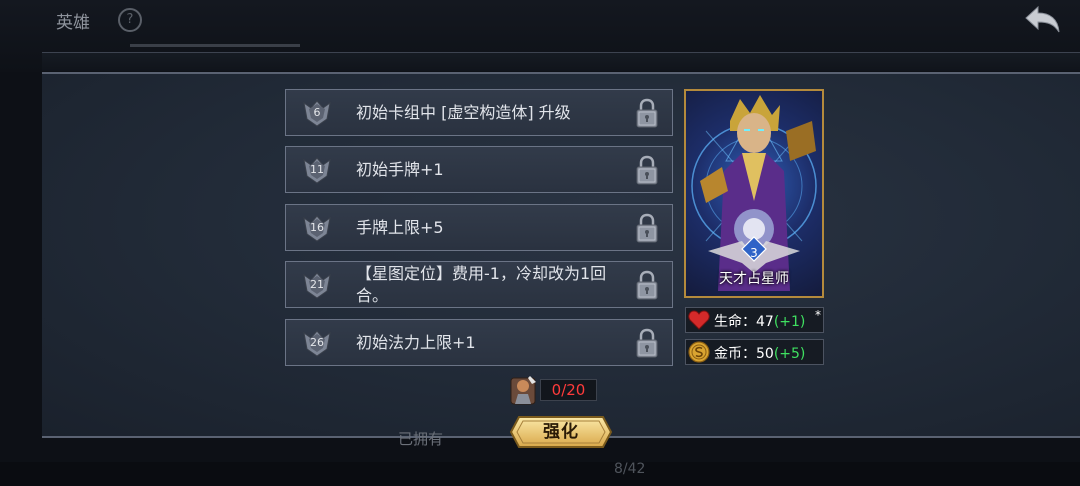 This screenshot has width=1080, height=486. What do you see at coordinates (789, 354) in the screenshot?
I see `gold-bonus: (+5)` at bounding box center [789, 354].